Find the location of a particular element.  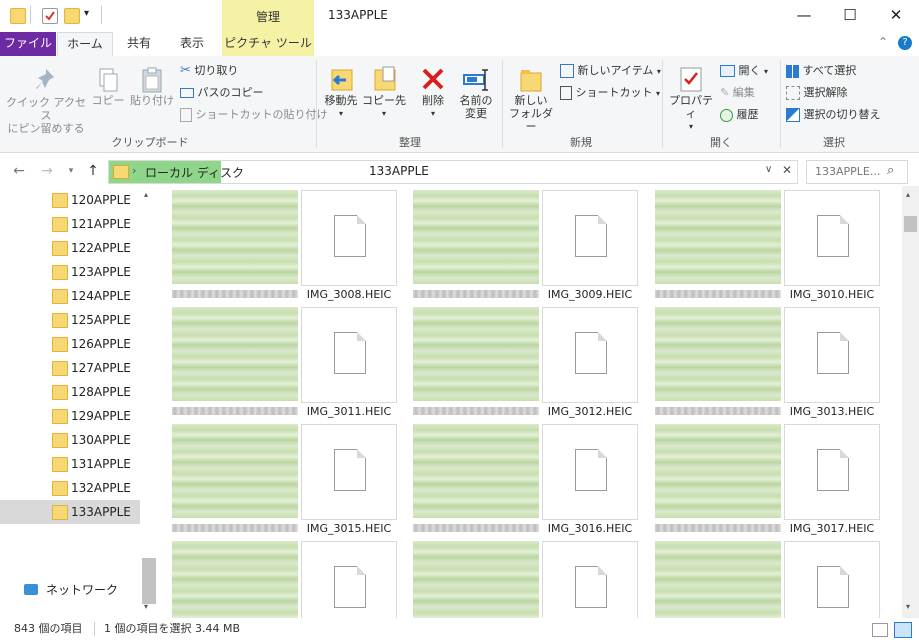

search-icon: ⌕ is located at coordinates (890, 170).